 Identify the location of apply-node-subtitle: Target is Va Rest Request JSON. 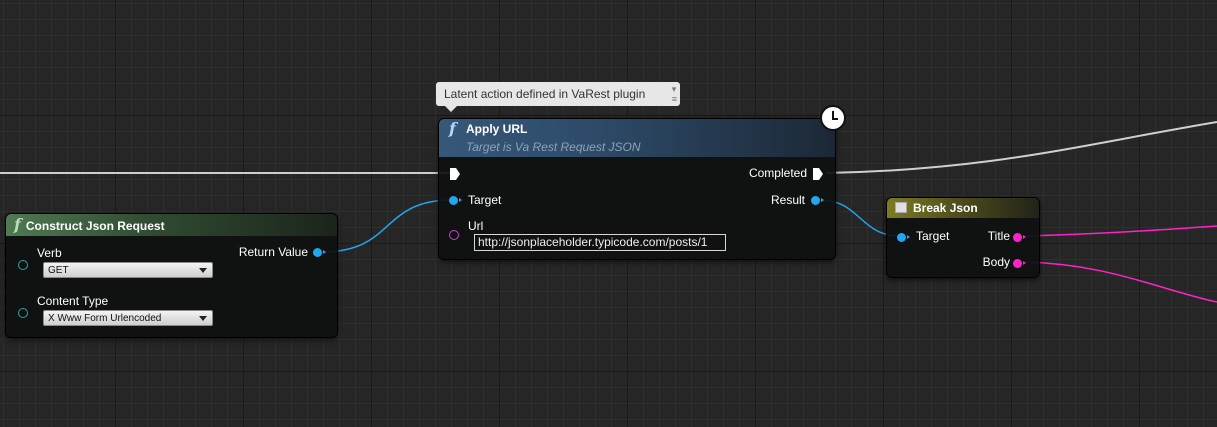
(553, 147).